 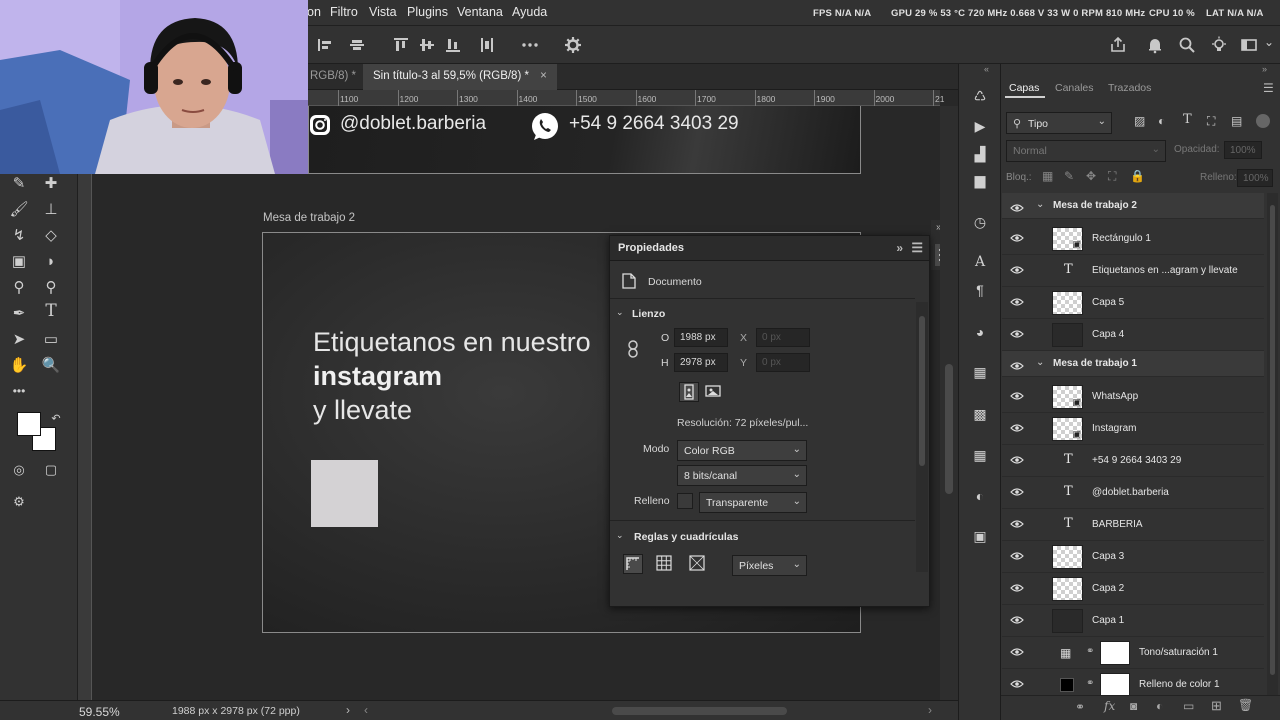 What do you see at coordinates (1133, 397) in the screenshot?
I see `layer-row: ▣ WhatsApp` at bounding box center [1133, 397].